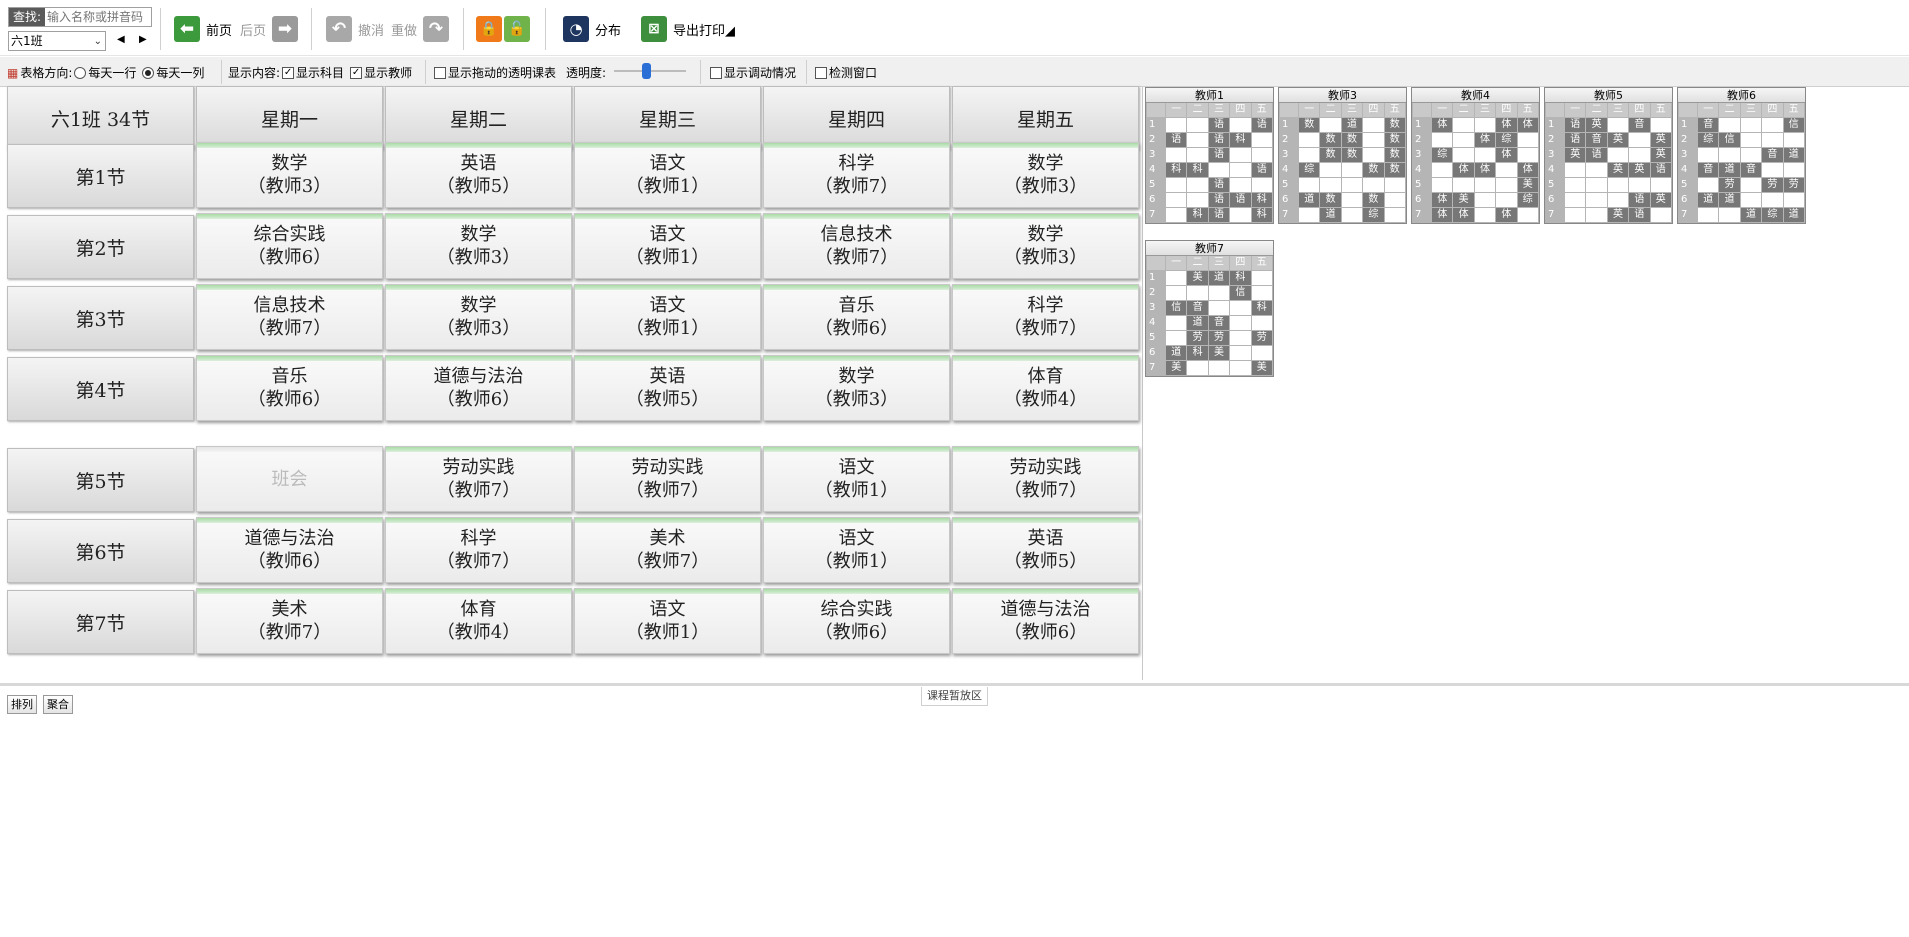  What do you see at coordinates (856, 490) in the screenshot?
I see `course-teacher: （教师1）` at bounding box center [856, 490].